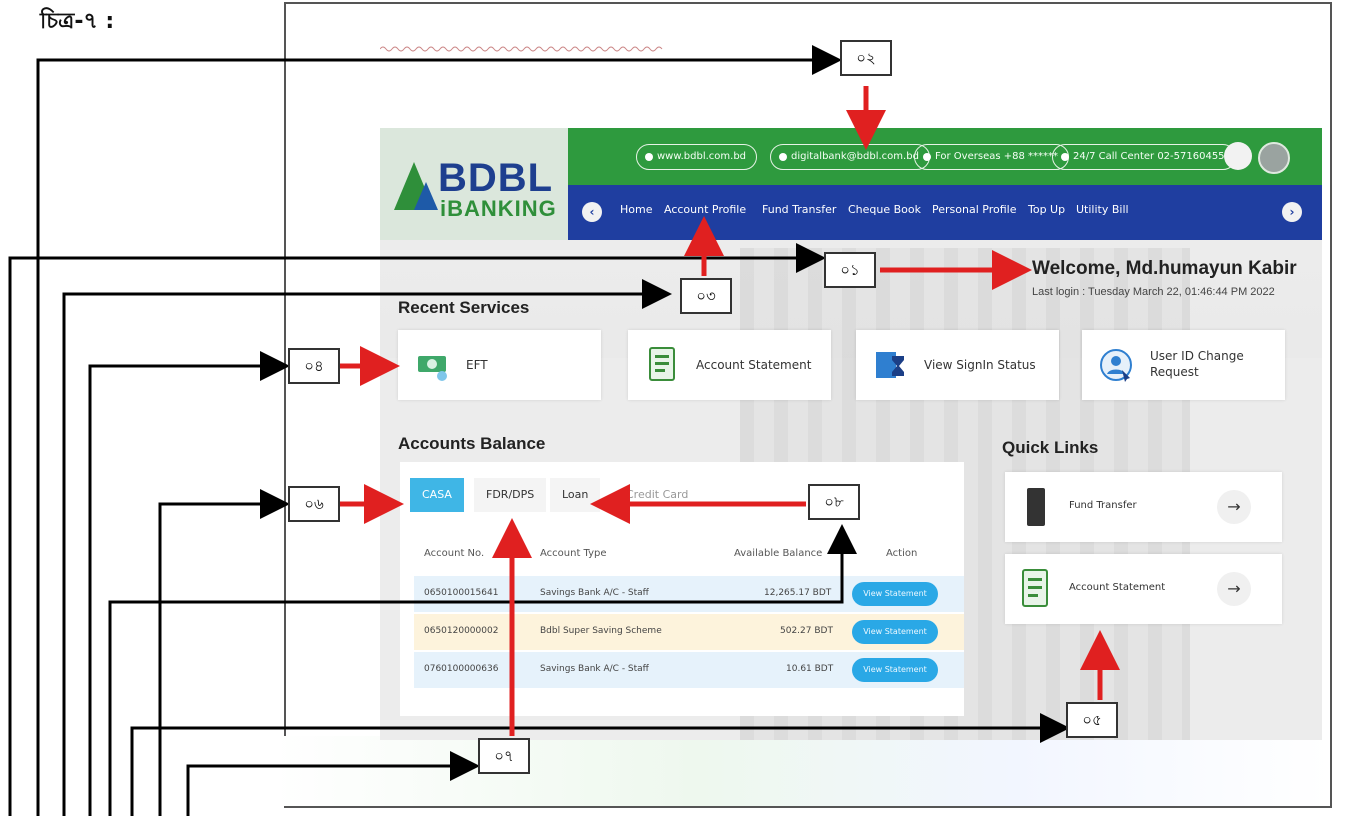  Describe the element at coordinates (314, 366) in the screenshot. I see `callout-04: ০৪` at that location.